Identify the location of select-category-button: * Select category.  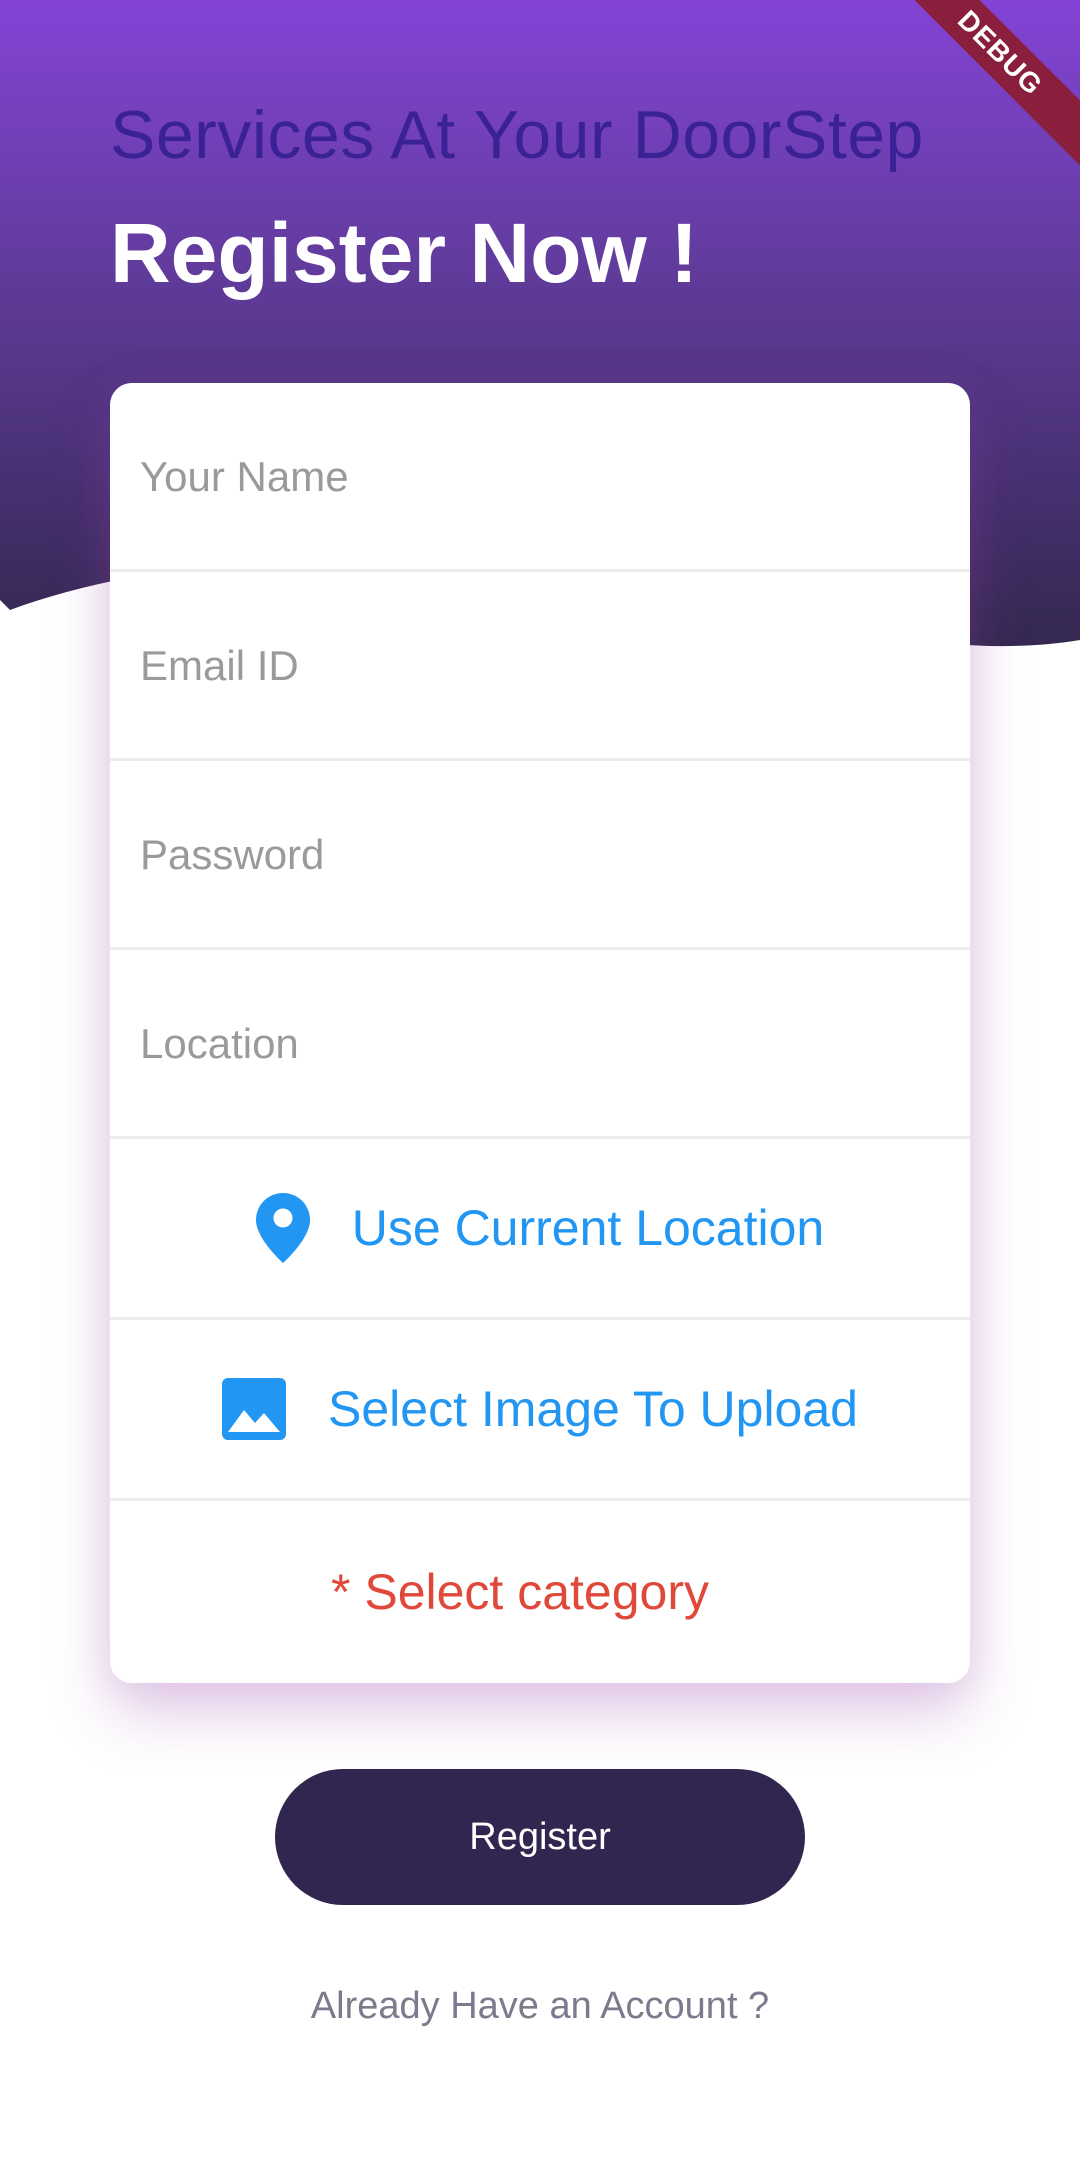
(540, 1591).